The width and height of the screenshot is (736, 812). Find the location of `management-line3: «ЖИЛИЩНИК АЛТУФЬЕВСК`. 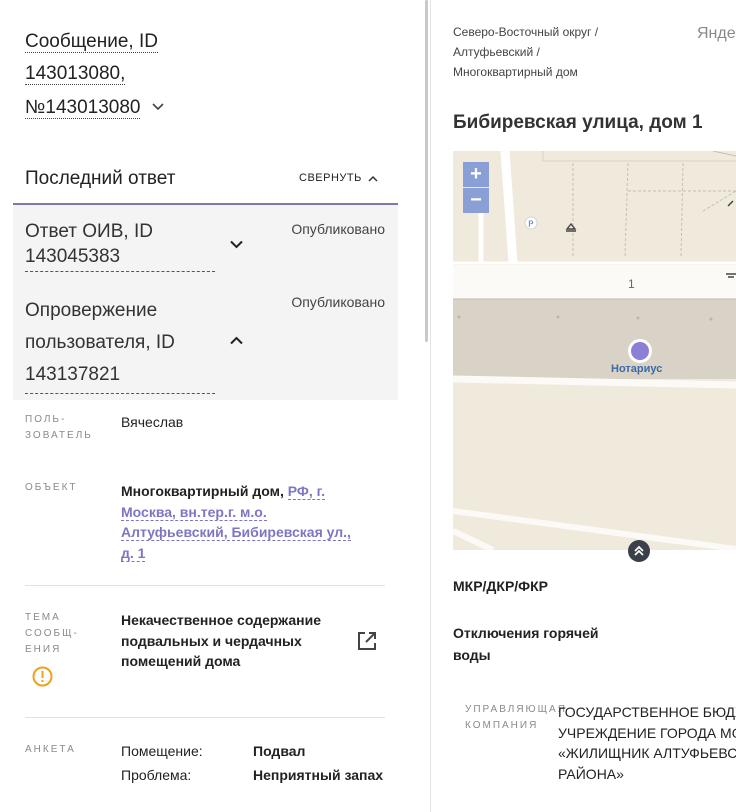

management-line3: «ЖИЛИЩНИК АЛТУФЬЕВСК is located at coordinates (647, 753).